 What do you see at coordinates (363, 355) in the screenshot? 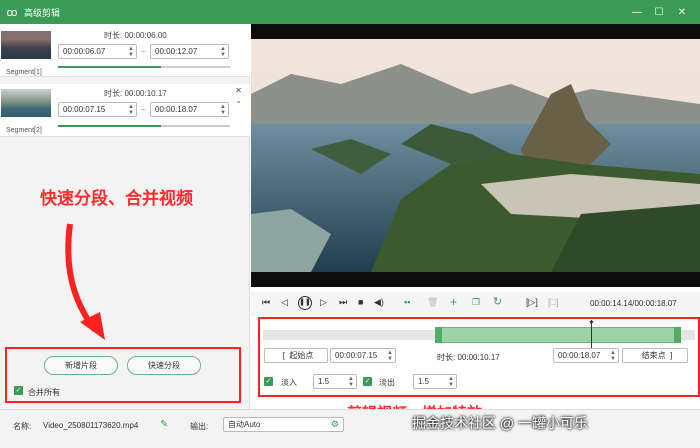
I see `start-time-input: 00:00:07.15 ▲ ▼` at bounding box center [363, 355].